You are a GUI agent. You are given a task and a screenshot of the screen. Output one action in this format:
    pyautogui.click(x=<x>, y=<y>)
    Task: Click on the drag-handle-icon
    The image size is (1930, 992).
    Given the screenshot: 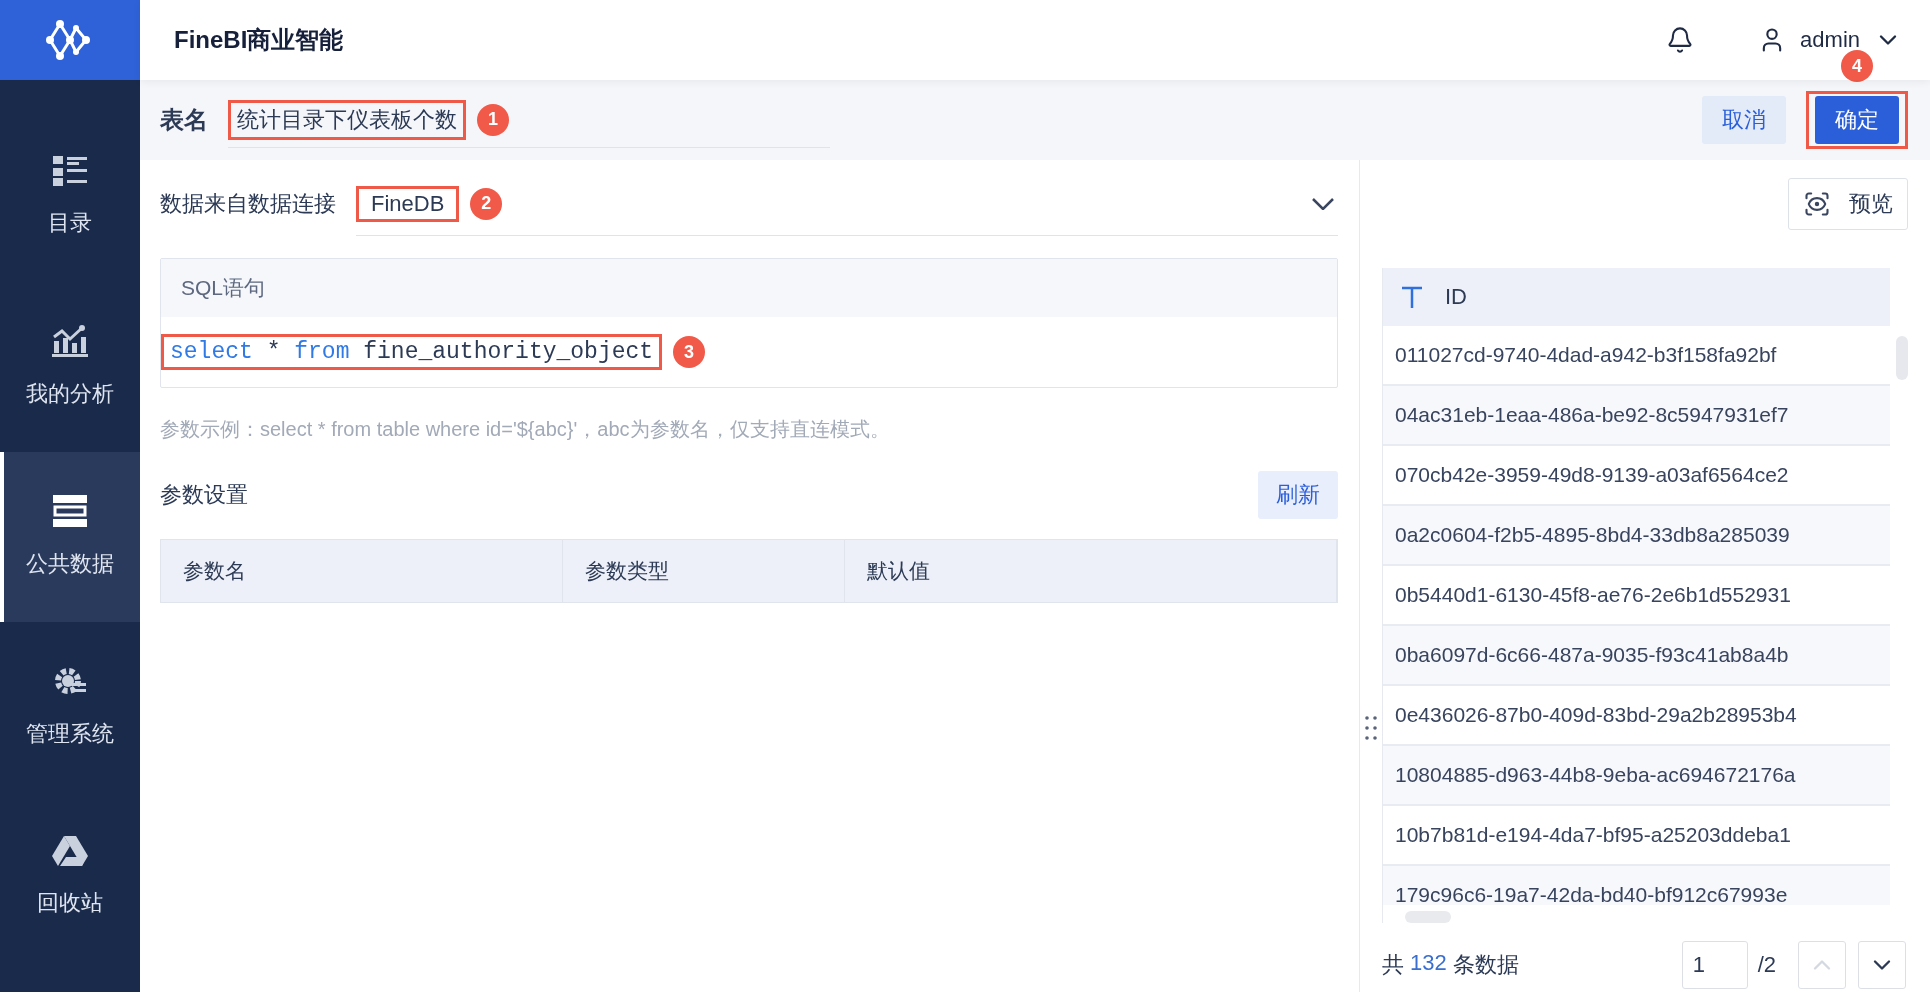 What is the action you would take?
    pyautogui.click(x=1371, y=729)
    